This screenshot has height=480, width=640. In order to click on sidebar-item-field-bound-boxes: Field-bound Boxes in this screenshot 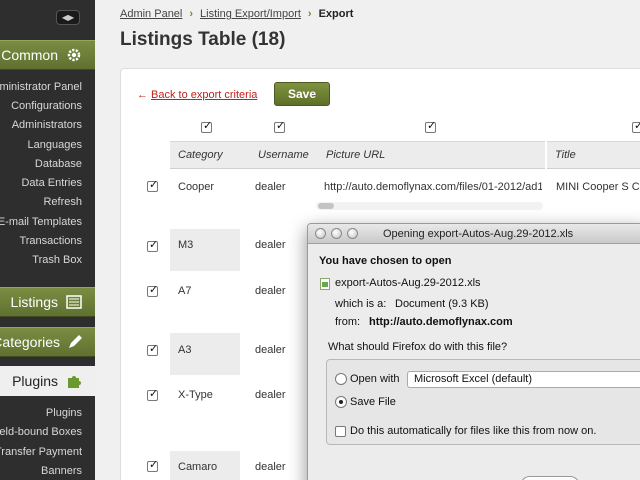, I will do `click(41, 432)`.